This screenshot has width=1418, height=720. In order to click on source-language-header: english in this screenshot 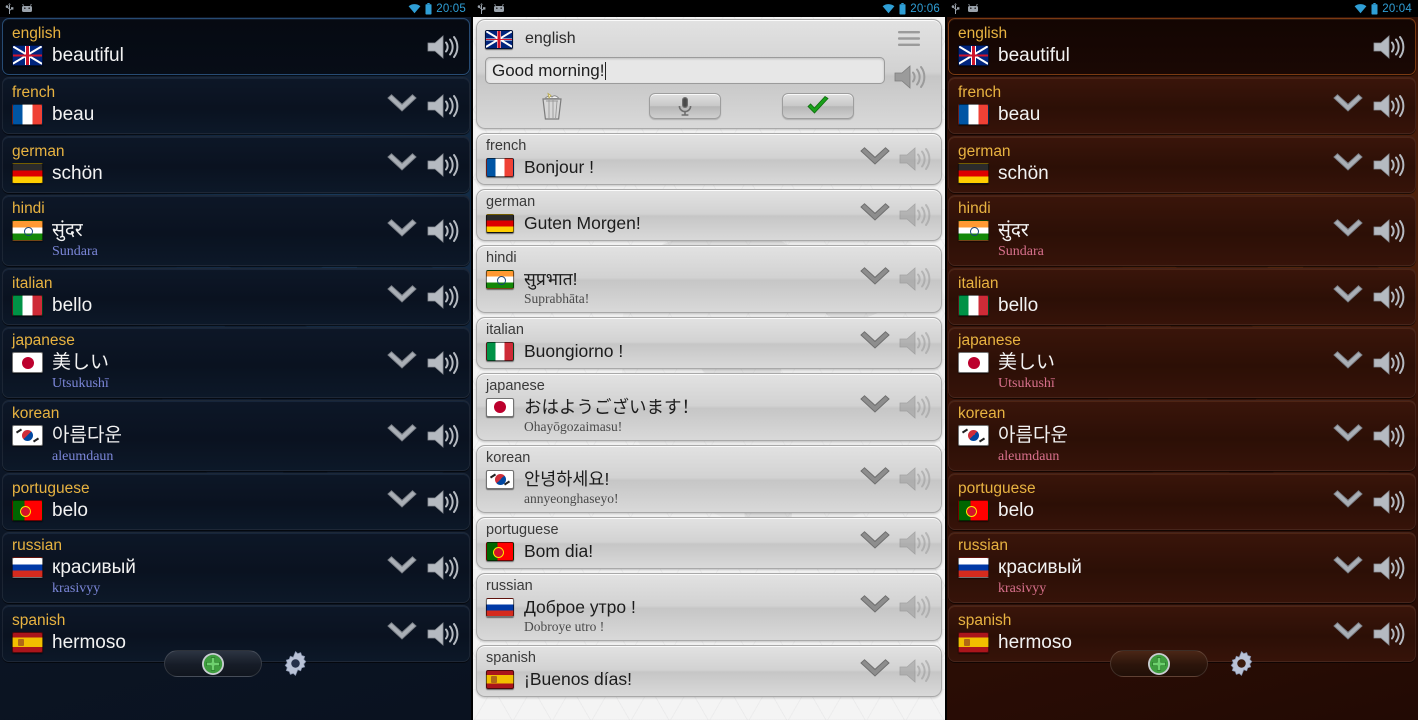, I will do `click(685, 39)`.